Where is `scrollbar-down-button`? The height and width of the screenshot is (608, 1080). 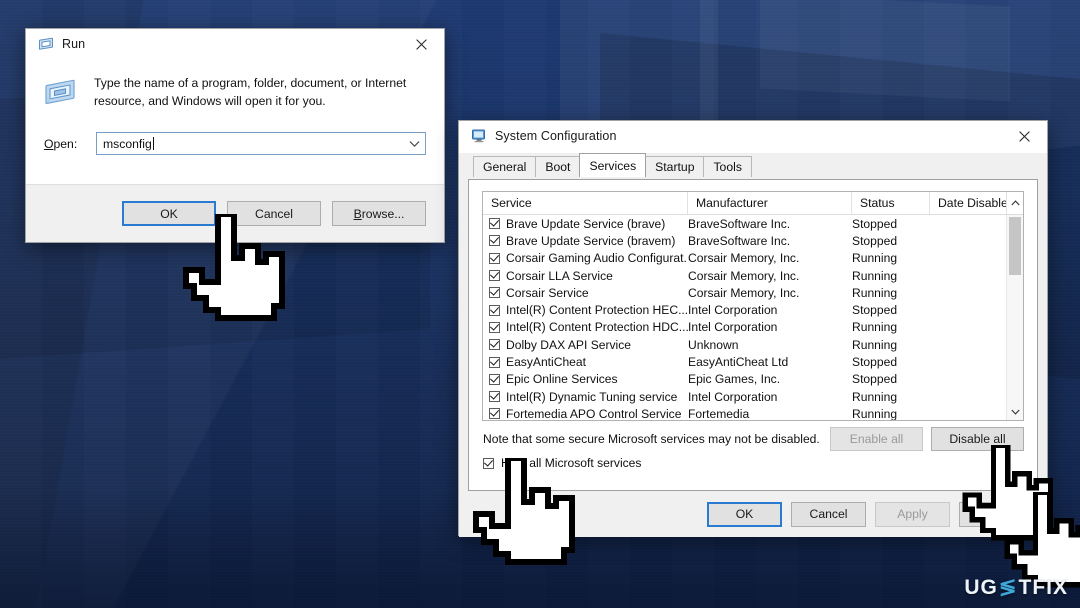 scrollbar-down-button is located at coordinates (1015, 411).